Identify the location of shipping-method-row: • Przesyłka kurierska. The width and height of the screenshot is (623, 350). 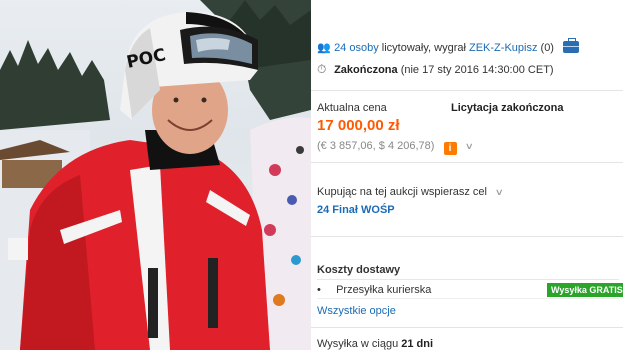
(374, 290).